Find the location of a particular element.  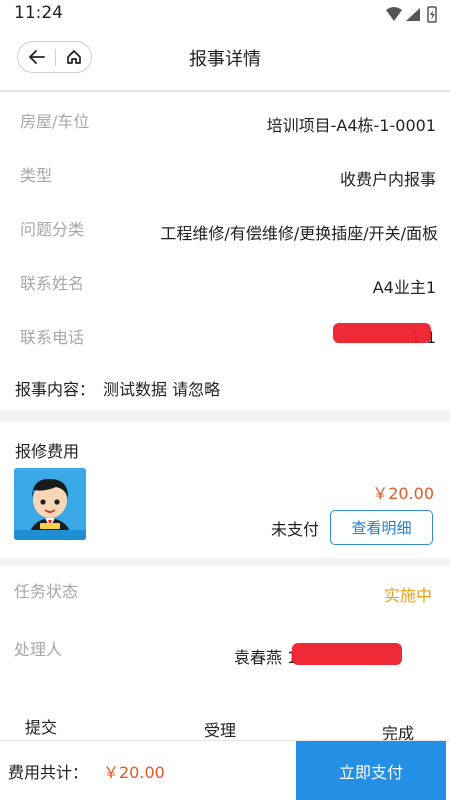

step-accept: 受理 is located at coordinates (220, 730).